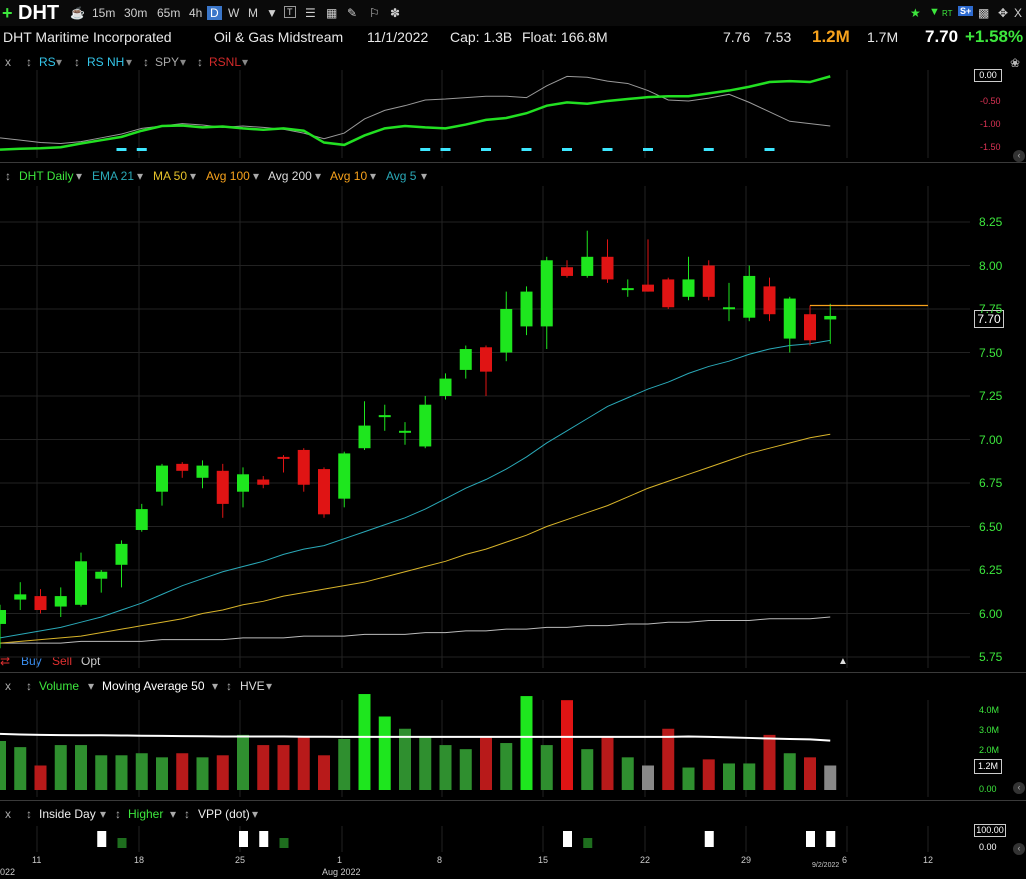 The width and height of the screenshot is (1026, 879). Describe the element at coordinates (415, 109) in the screenshot. I see `spy-line` at that location.